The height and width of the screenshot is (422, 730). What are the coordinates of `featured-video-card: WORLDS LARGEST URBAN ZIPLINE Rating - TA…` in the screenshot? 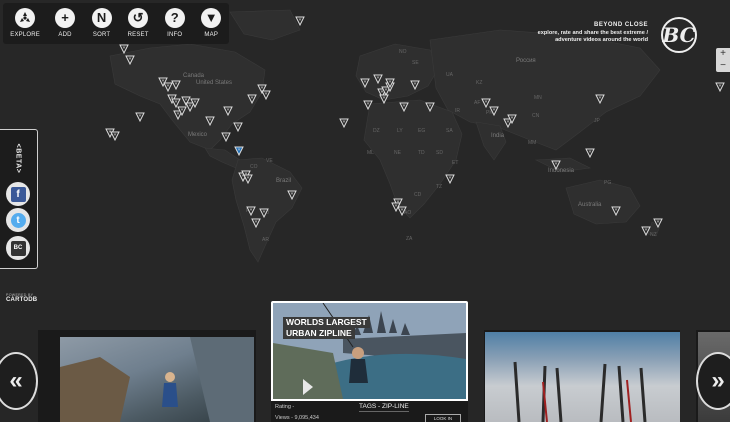 It's located at (369, 361).